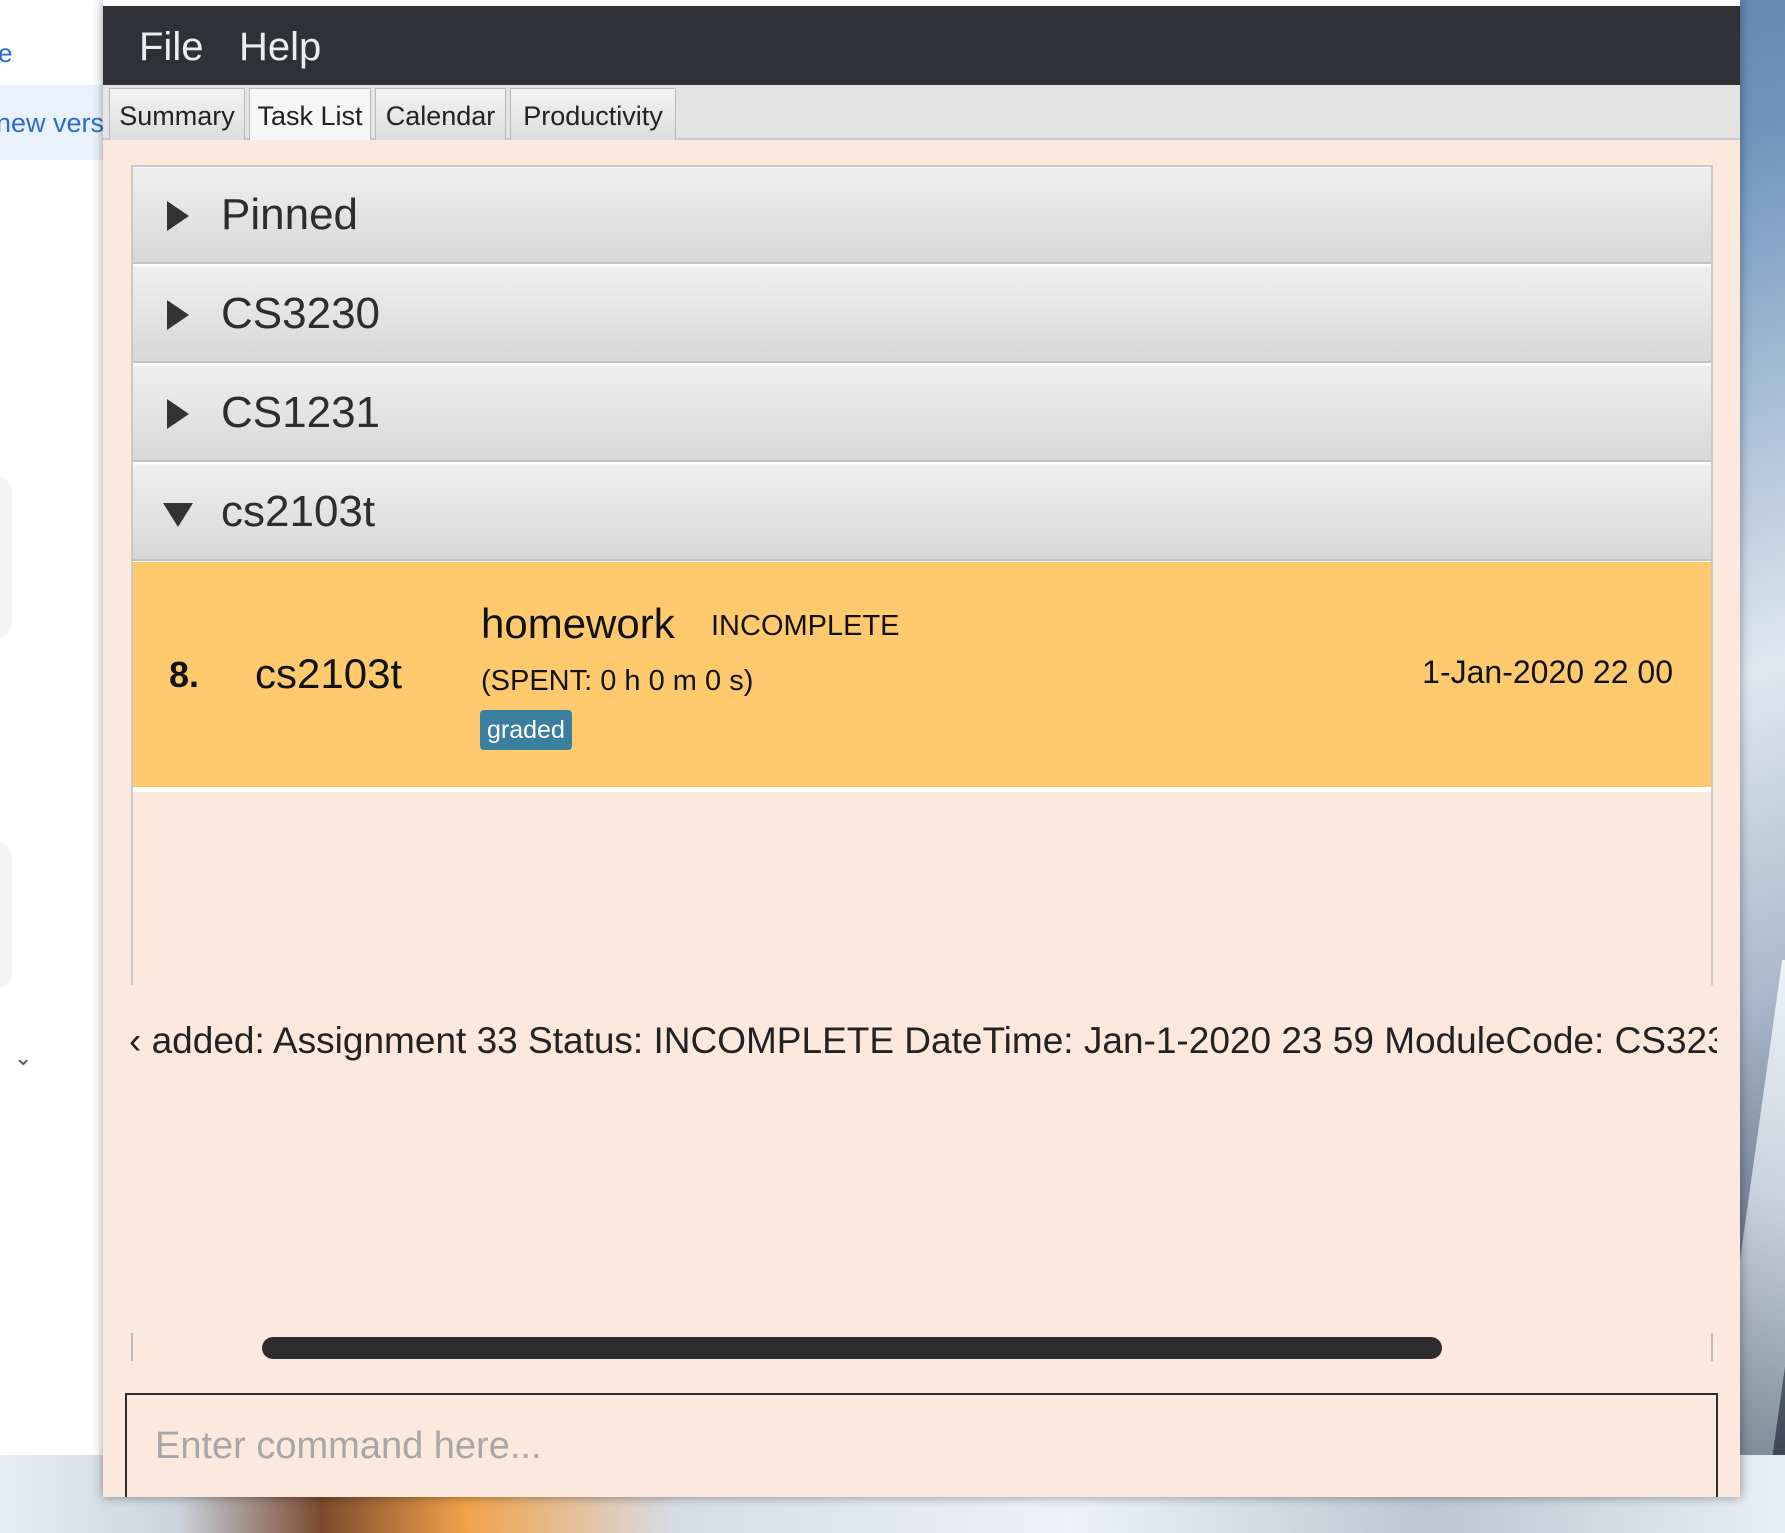 The image size is (1785, 1533). What do you see at coordinates (922, 888) in the screenshot?
I see `list-empty-area` at bounding box center [922, 888].